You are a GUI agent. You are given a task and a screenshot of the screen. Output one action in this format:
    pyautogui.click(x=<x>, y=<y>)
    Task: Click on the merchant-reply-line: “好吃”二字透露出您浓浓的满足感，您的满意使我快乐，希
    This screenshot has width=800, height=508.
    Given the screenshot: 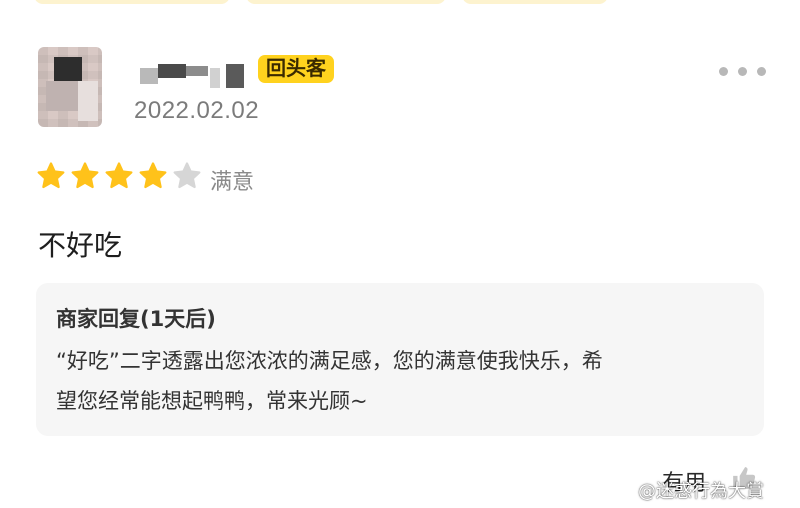 What is the action you would take?
    pyautogui.click(x=329, y=361)
    